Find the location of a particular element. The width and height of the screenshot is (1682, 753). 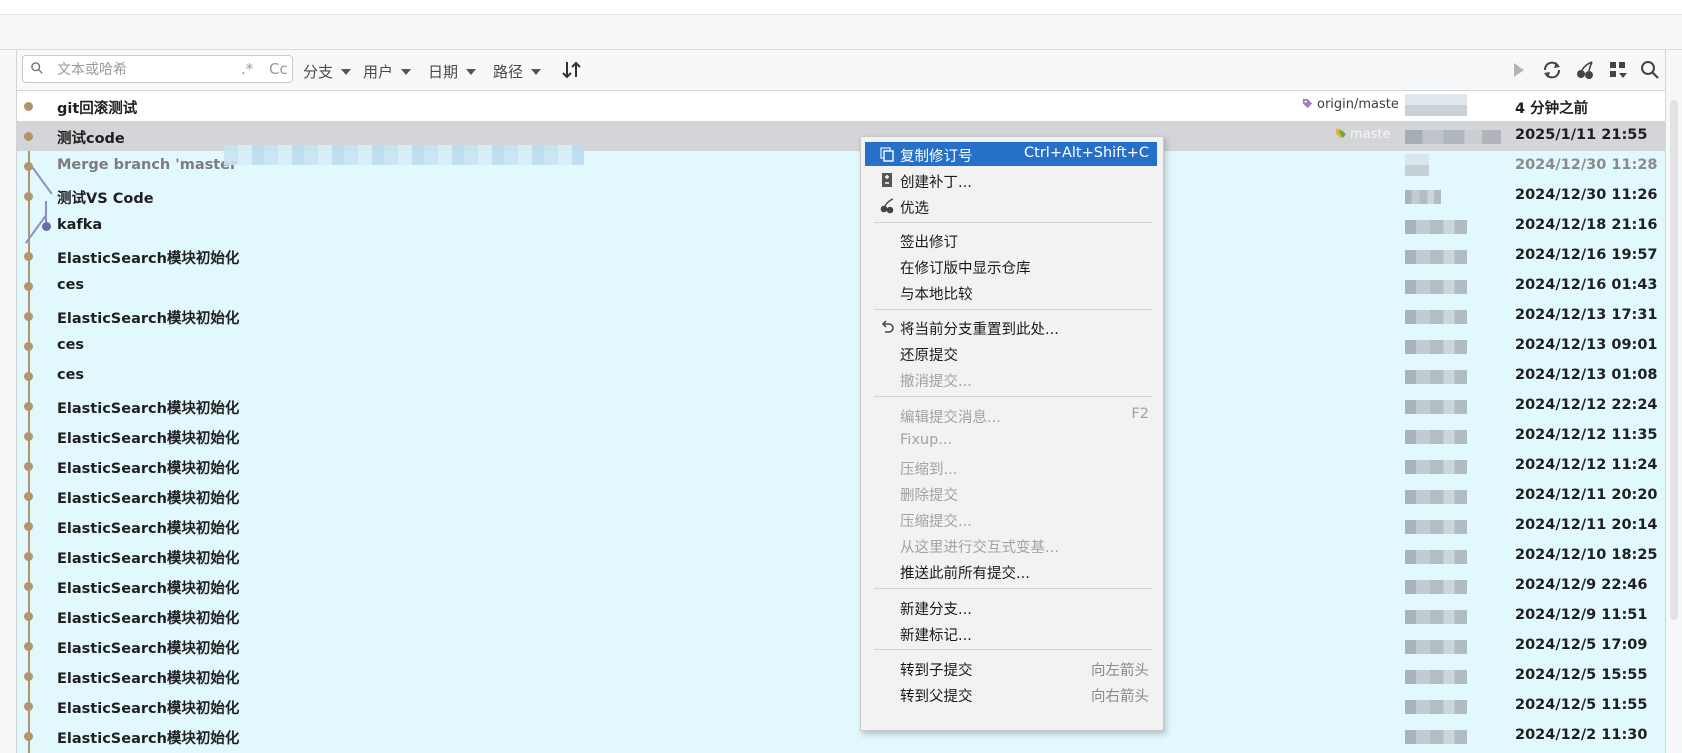

menu-item-label: 删除提交 is located at coordinates (929, 496).